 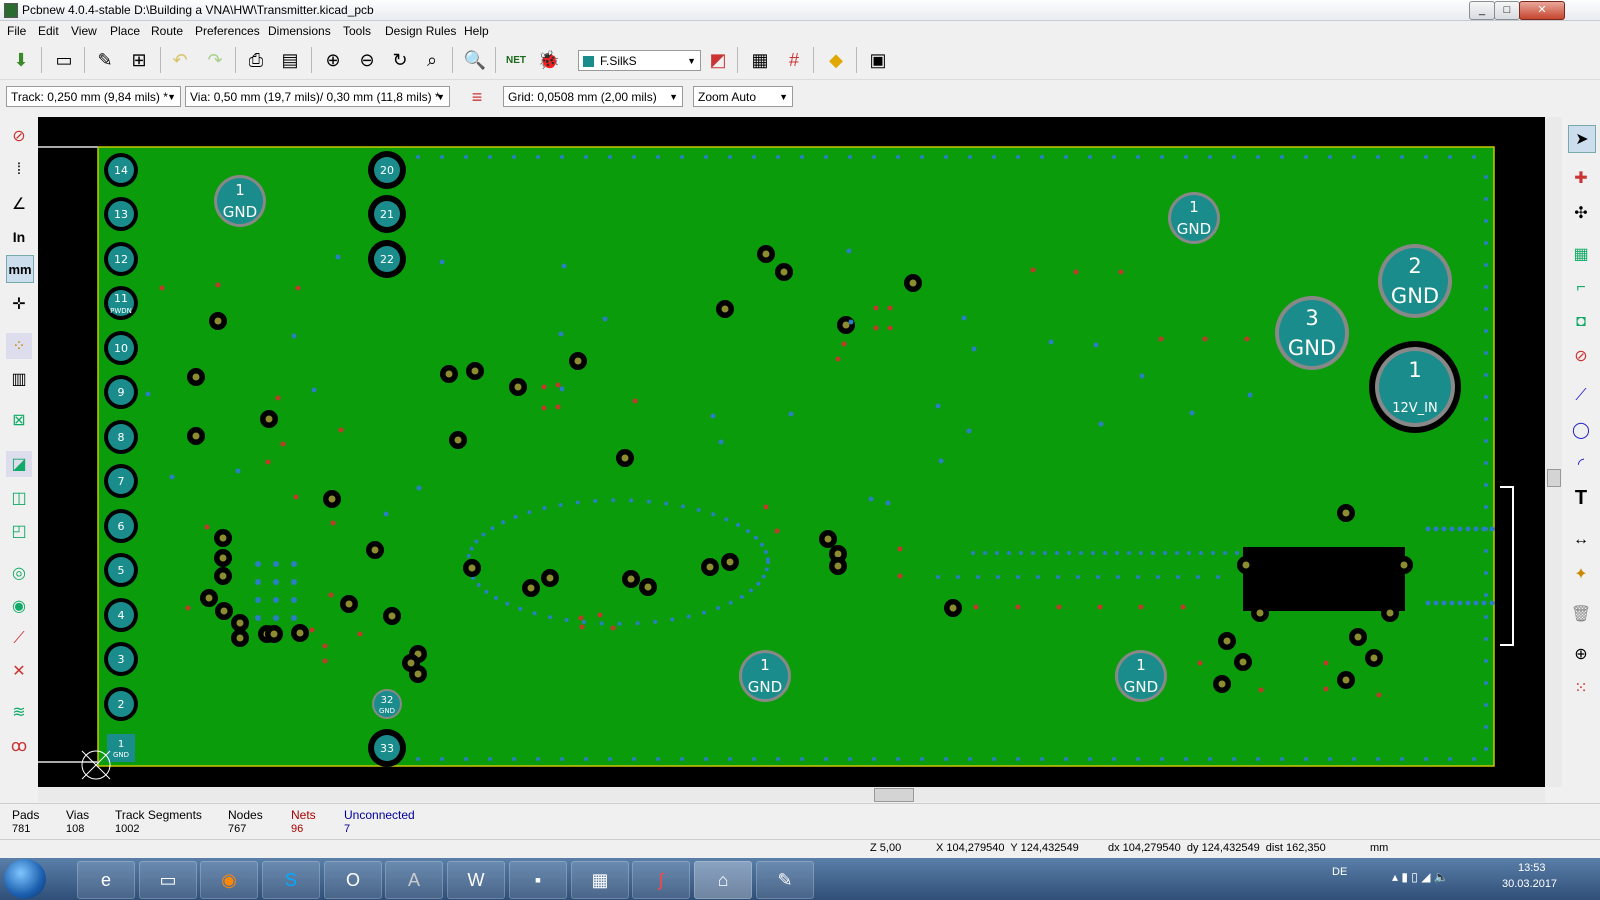 What do you see at coordinates (516, 60) in the screenshot?
I see `netlist-icon: NET` at bounding box center [516, 60].